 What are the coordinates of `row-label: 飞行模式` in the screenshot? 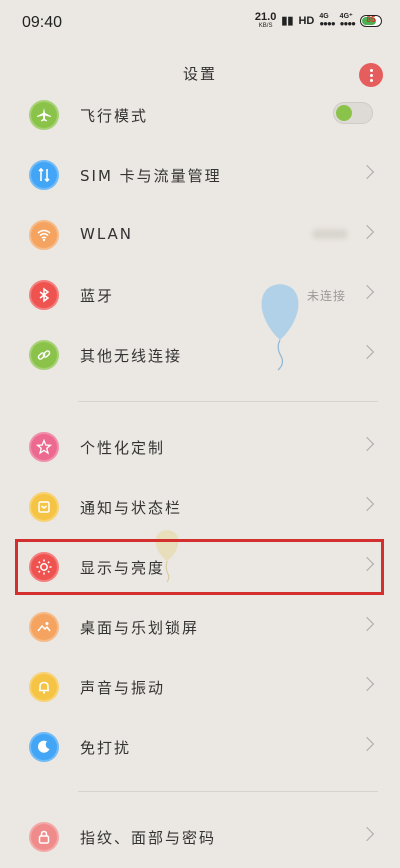 It's located at (114, 116).